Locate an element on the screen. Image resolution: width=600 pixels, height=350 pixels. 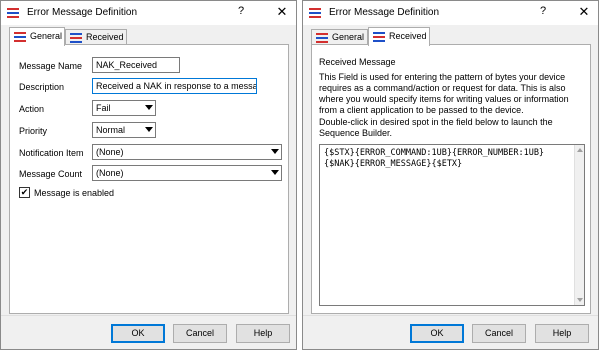
action-select: Fail is located at coordinates (124, 108).